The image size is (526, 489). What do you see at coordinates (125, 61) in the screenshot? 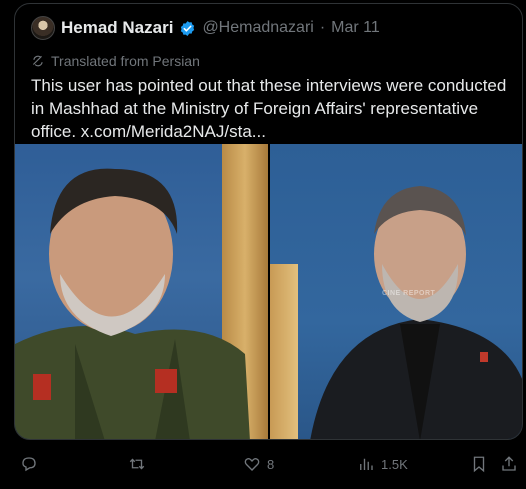
I see `translated-label: Translated from Persian` at bounding box center [125, 61].